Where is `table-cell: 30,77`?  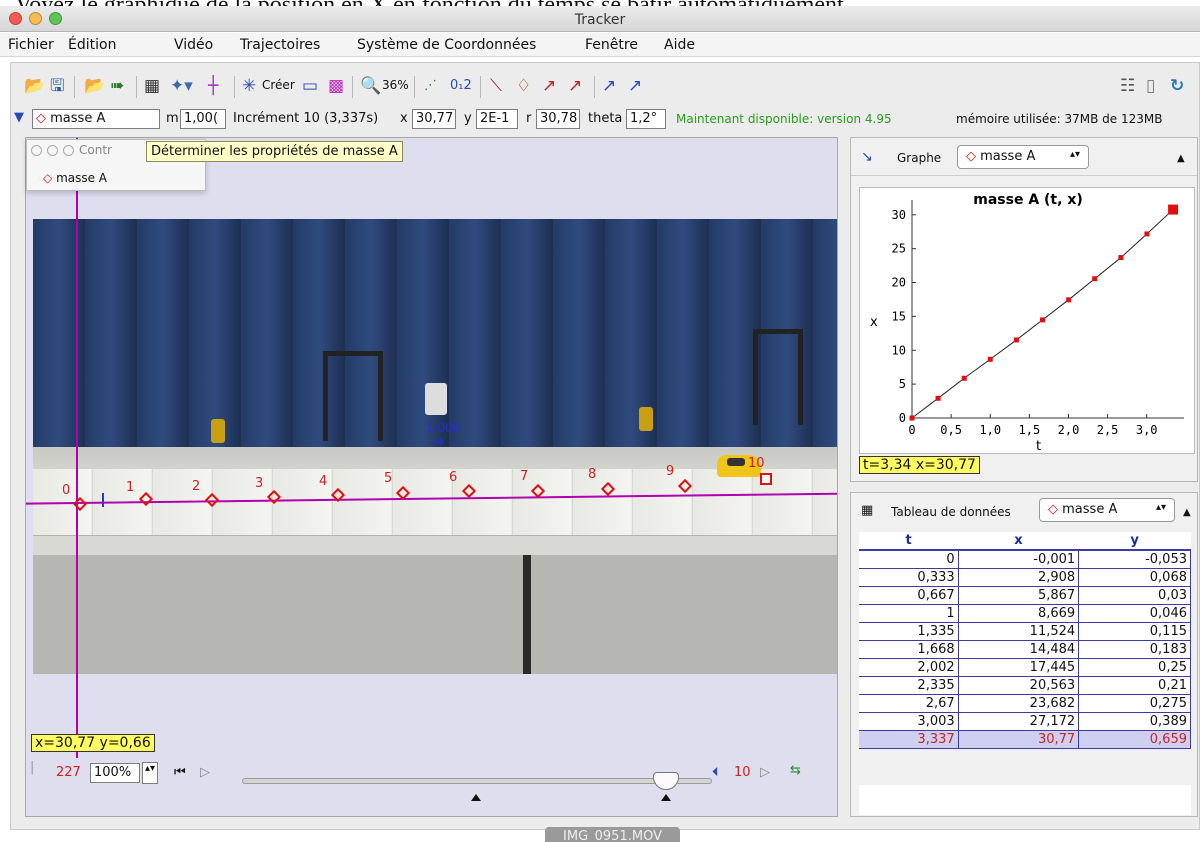 table-cell: 30,77 is located at coordinates (1019, 739).